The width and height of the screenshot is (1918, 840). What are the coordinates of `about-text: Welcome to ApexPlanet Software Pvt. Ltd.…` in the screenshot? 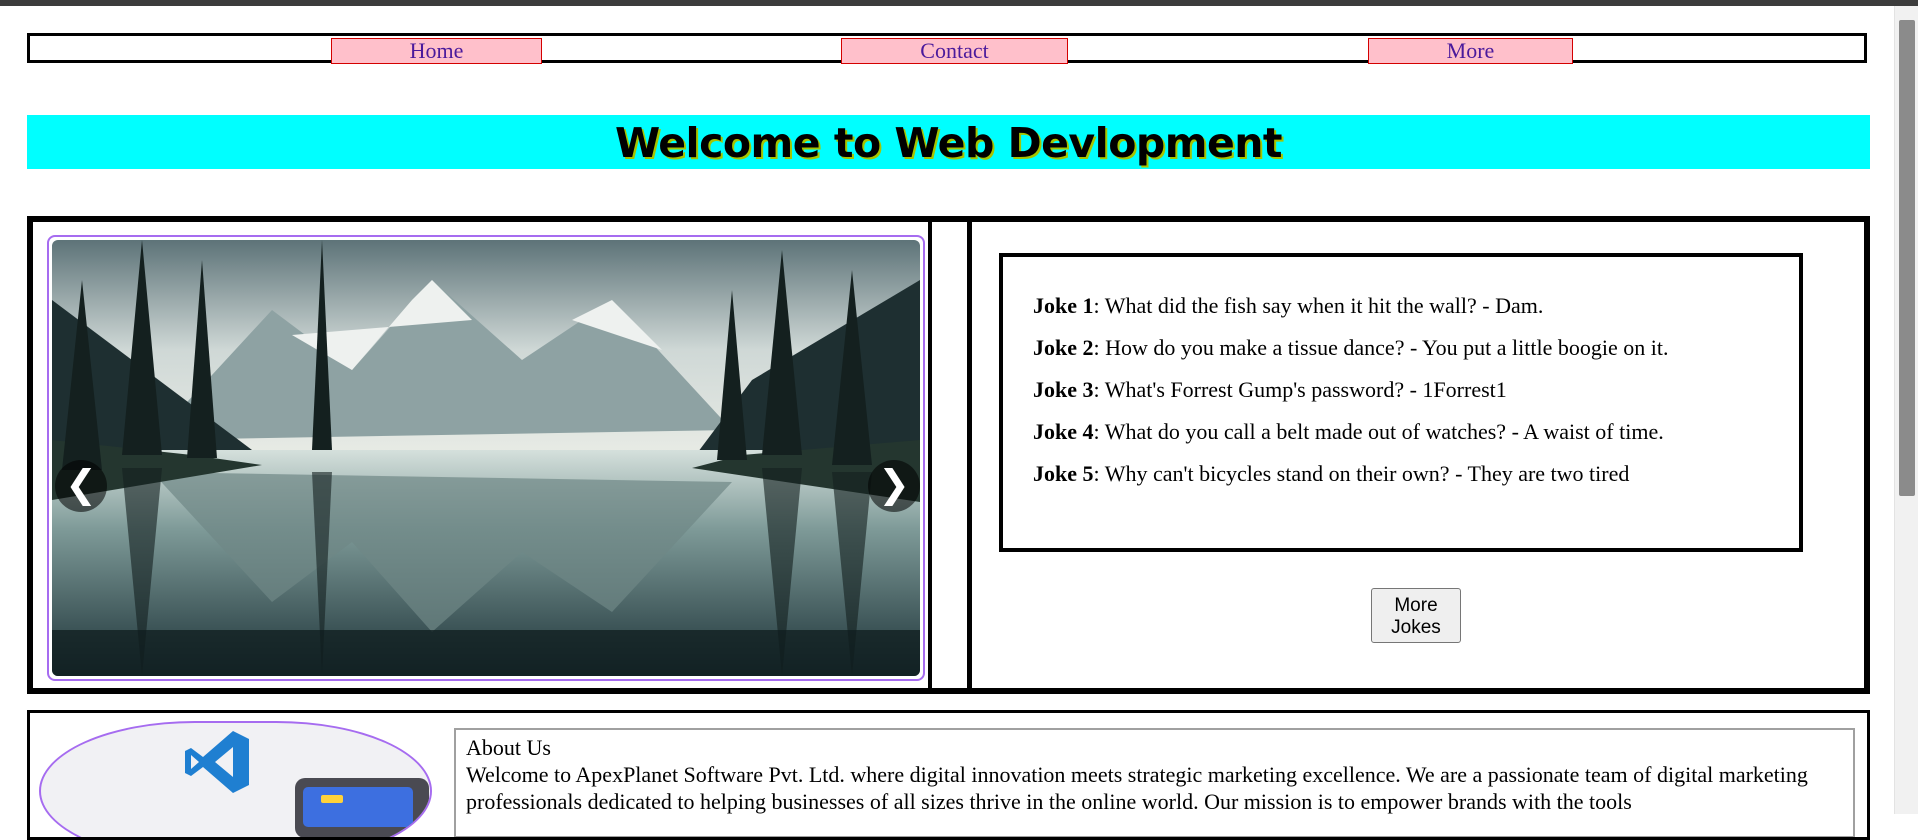 It's located at (1137, 788).